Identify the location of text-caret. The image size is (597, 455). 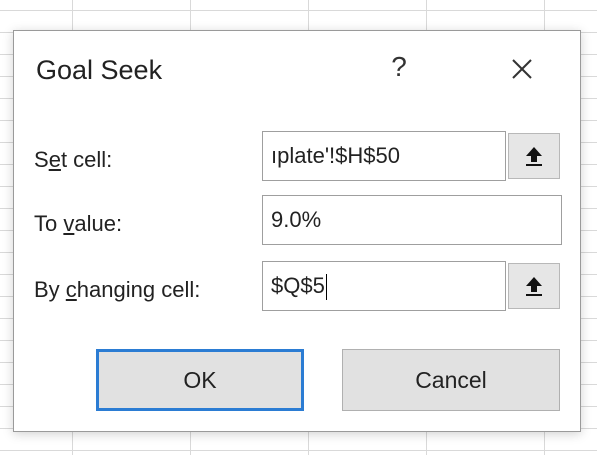
(326, 287).